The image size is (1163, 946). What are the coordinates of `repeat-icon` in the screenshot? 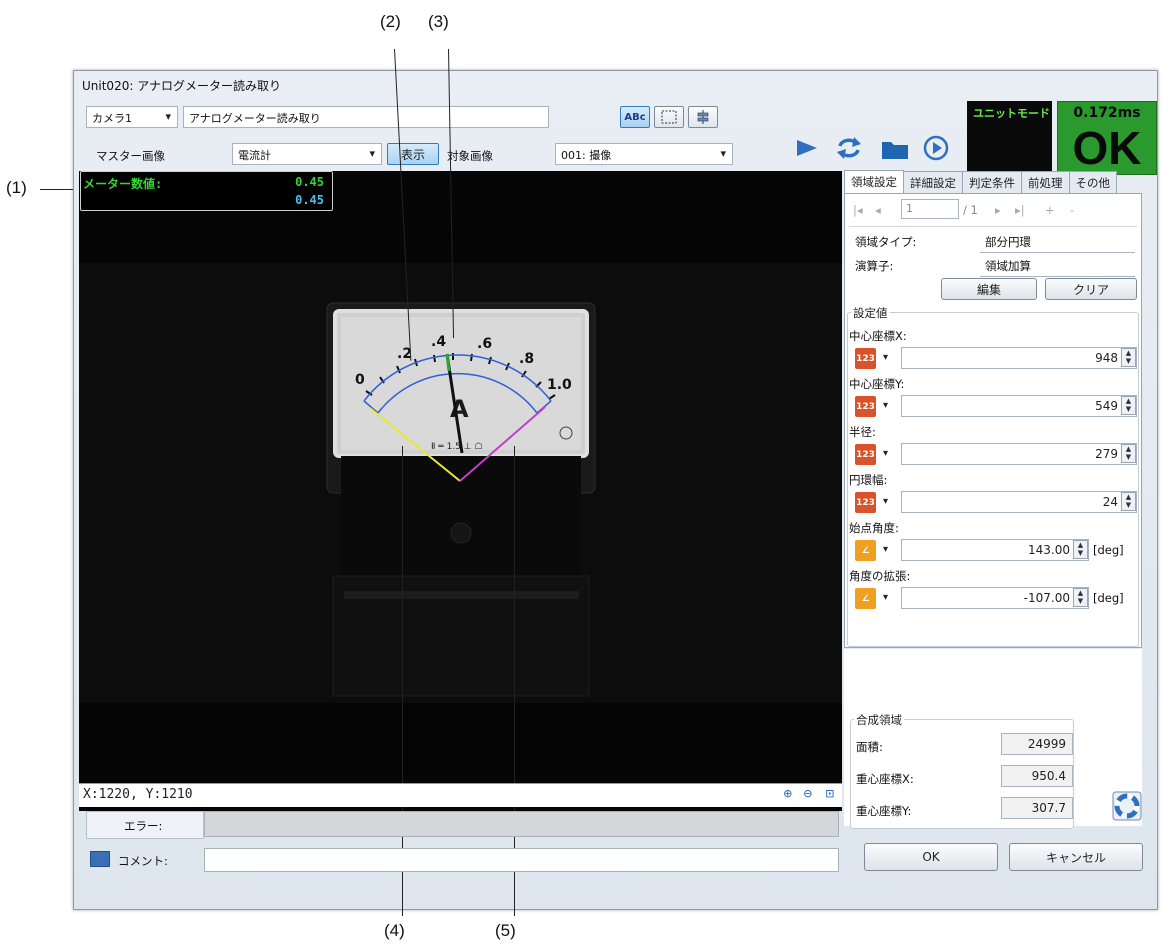 It's located at (849, 148).